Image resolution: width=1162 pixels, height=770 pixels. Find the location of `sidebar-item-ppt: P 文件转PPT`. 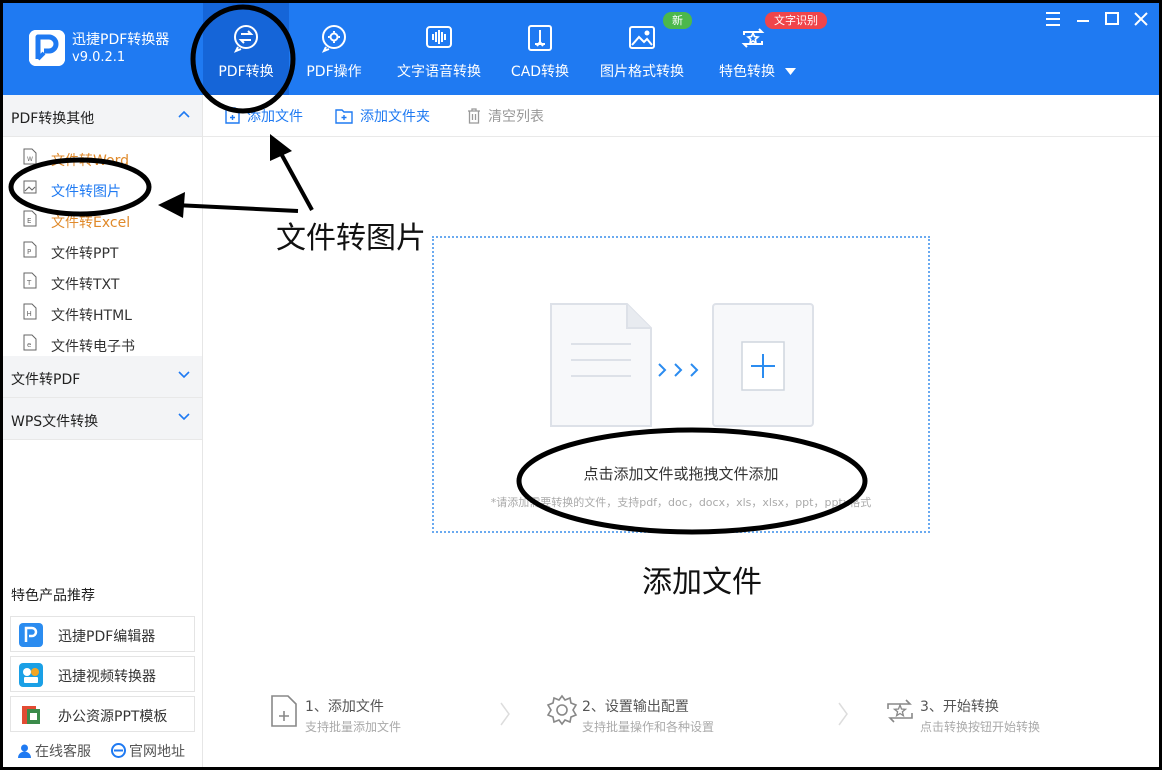

sidebar-item-ppt: P 文件转PPT is located at coordinates (102, 250).